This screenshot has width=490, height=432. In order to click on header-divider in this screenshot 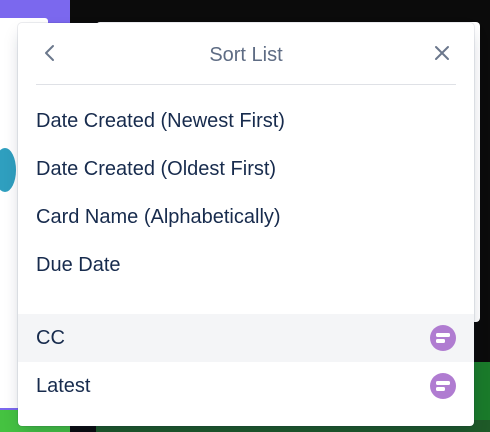, I will do `click(246, 84)`.